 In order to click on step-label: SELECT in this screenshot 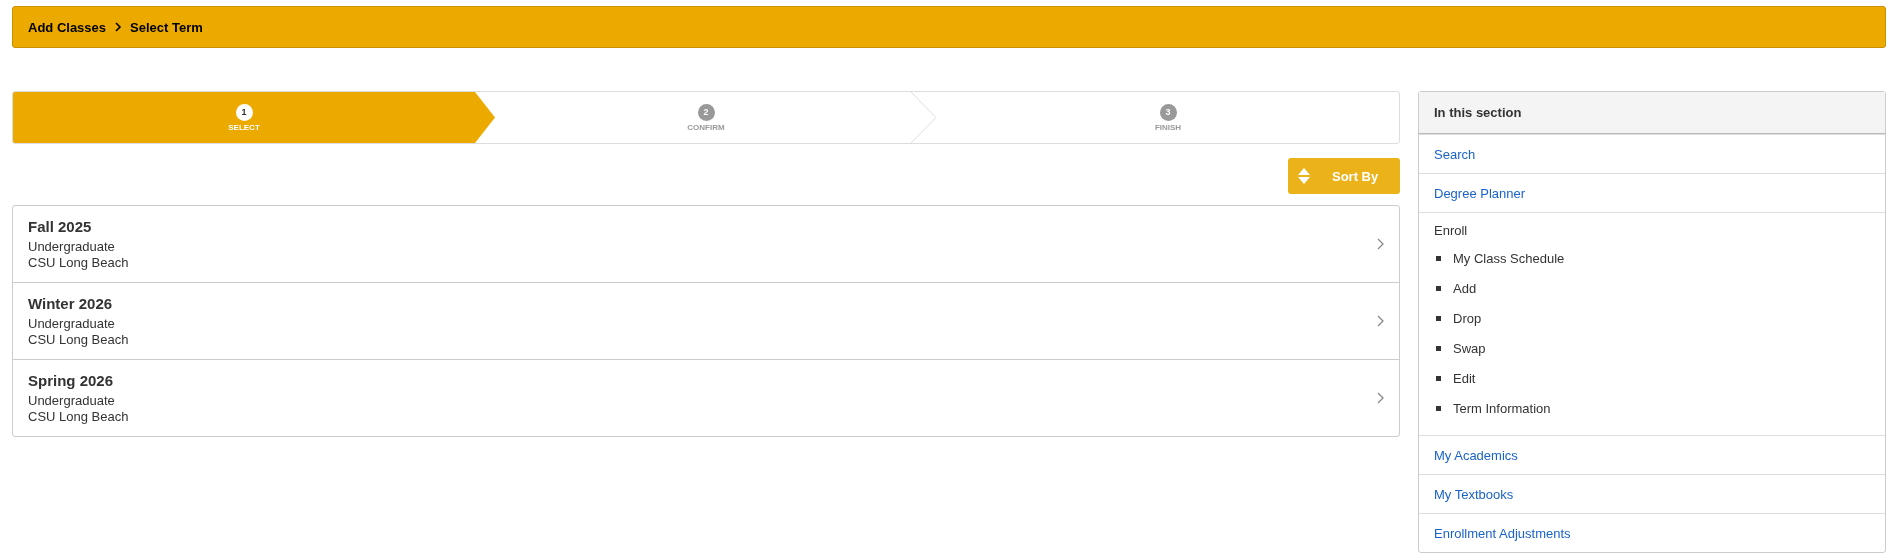, I will do `click(244, 127)`.